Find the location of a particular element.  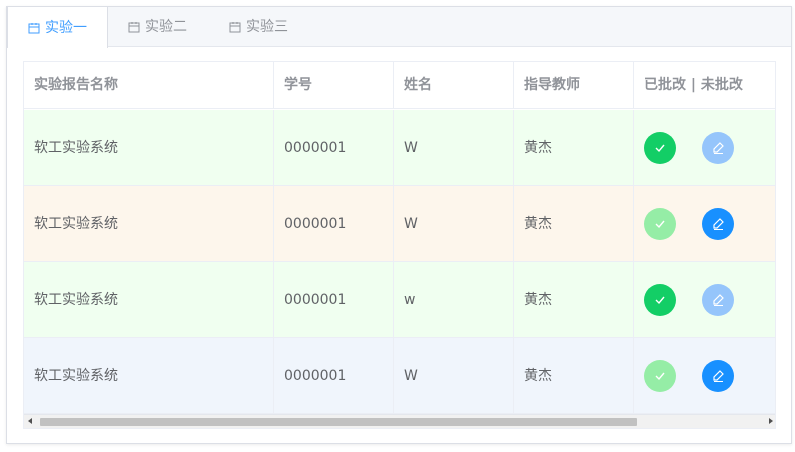

header-student-name: 姓名 is located at coordinates (454, 85).